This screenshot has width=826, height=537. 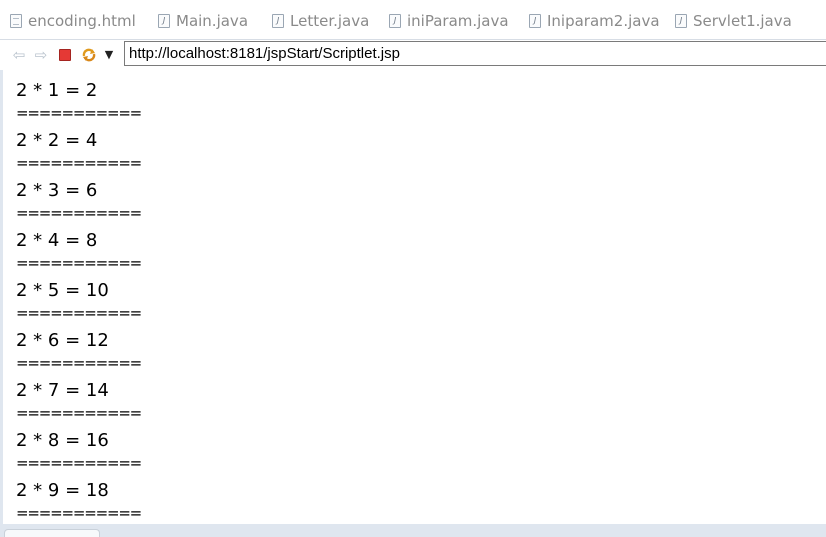 I want to click on tab-label: Letter.java, so click(x=330, y=21).